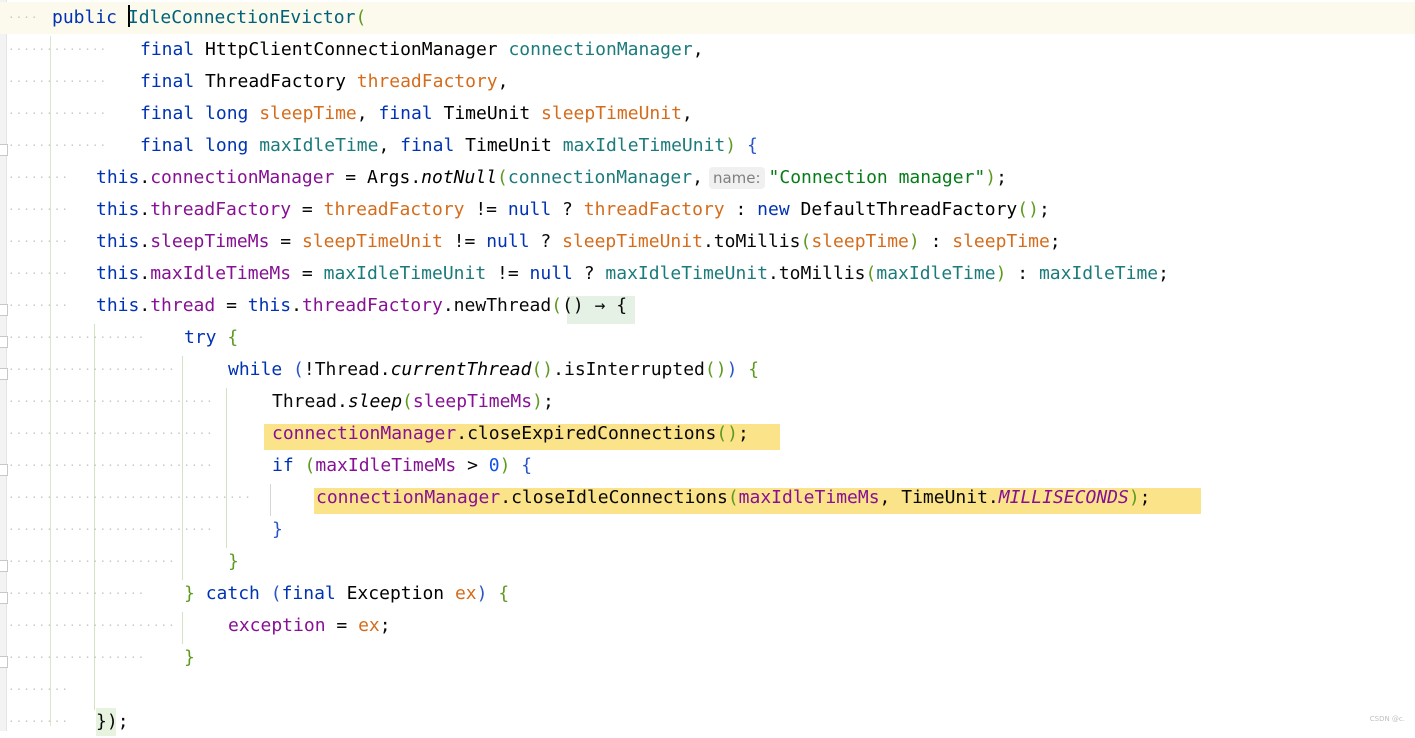 This screenshot has width=1415, height=738. Describe the element at coordinates (111, 465) in the screenshot. I see `whitespace-dots: ···························` at that location.